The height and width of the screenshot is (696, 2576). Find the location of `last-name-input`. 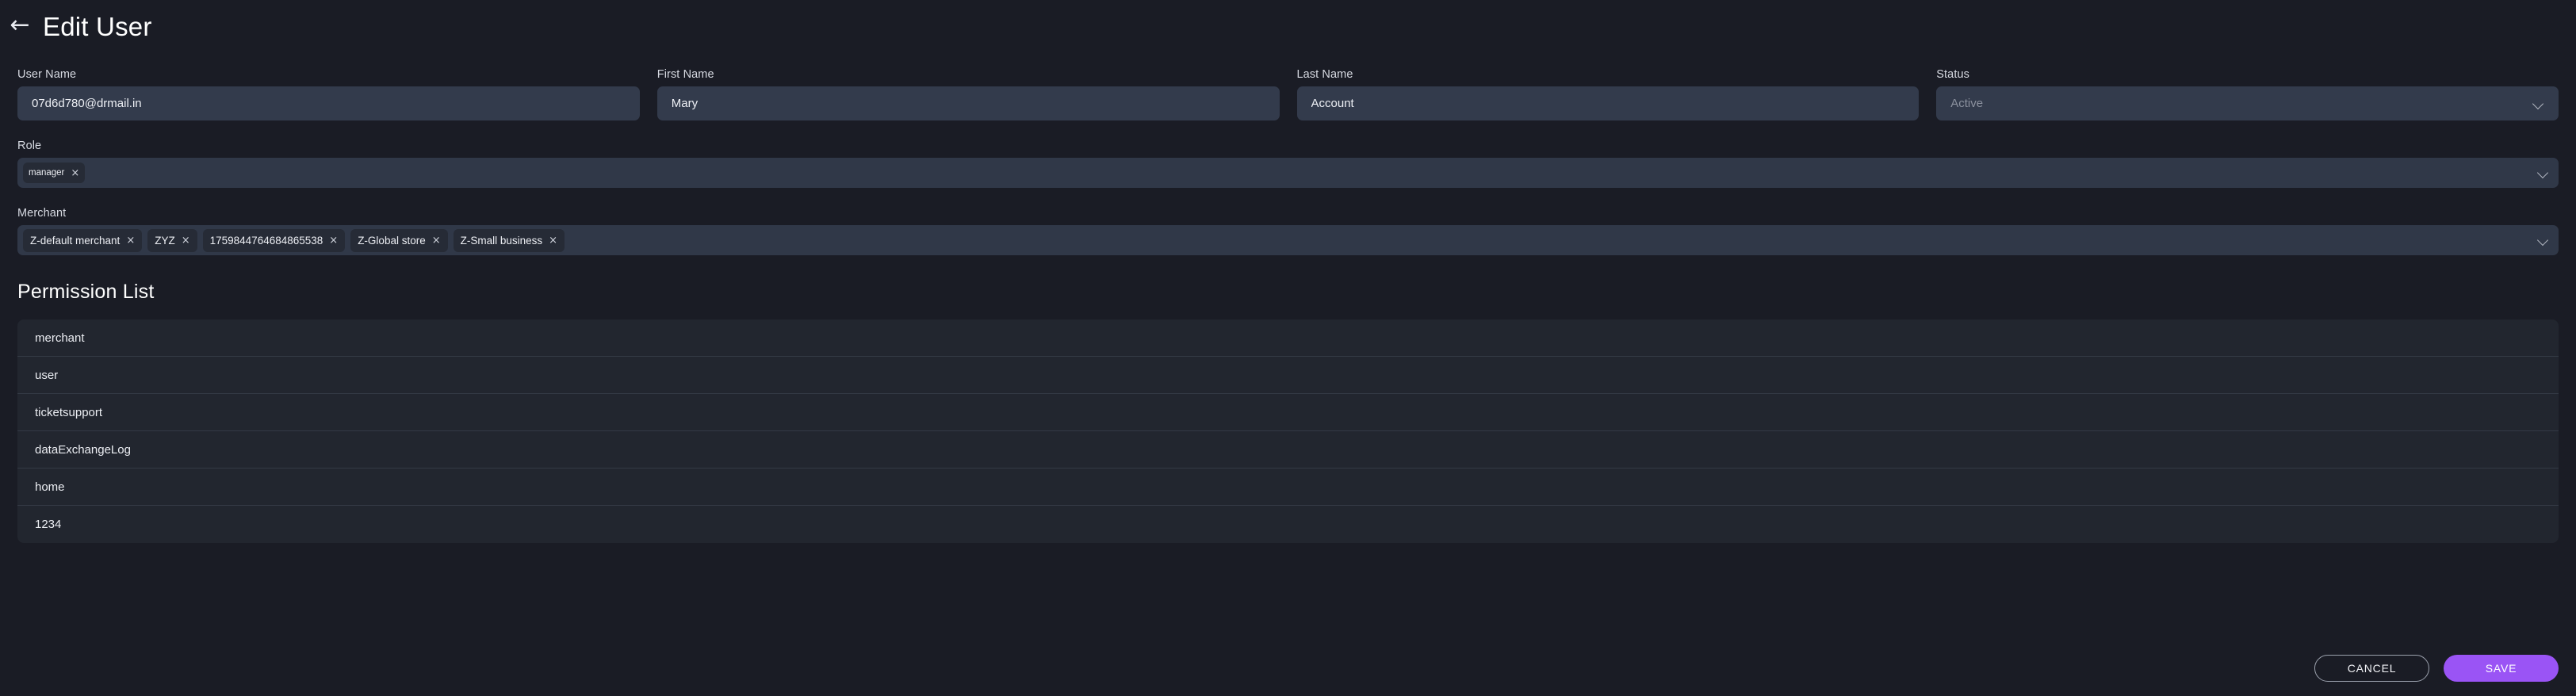

last-name-input is located at coordinates (1608, 103).